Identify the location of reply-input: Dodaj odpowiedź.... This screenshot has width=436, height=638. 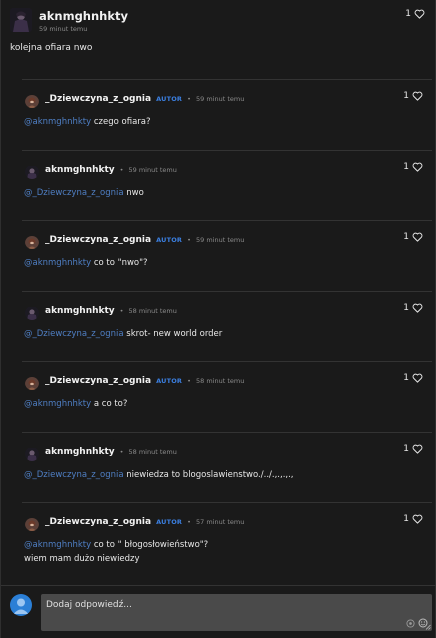
(236, 612).